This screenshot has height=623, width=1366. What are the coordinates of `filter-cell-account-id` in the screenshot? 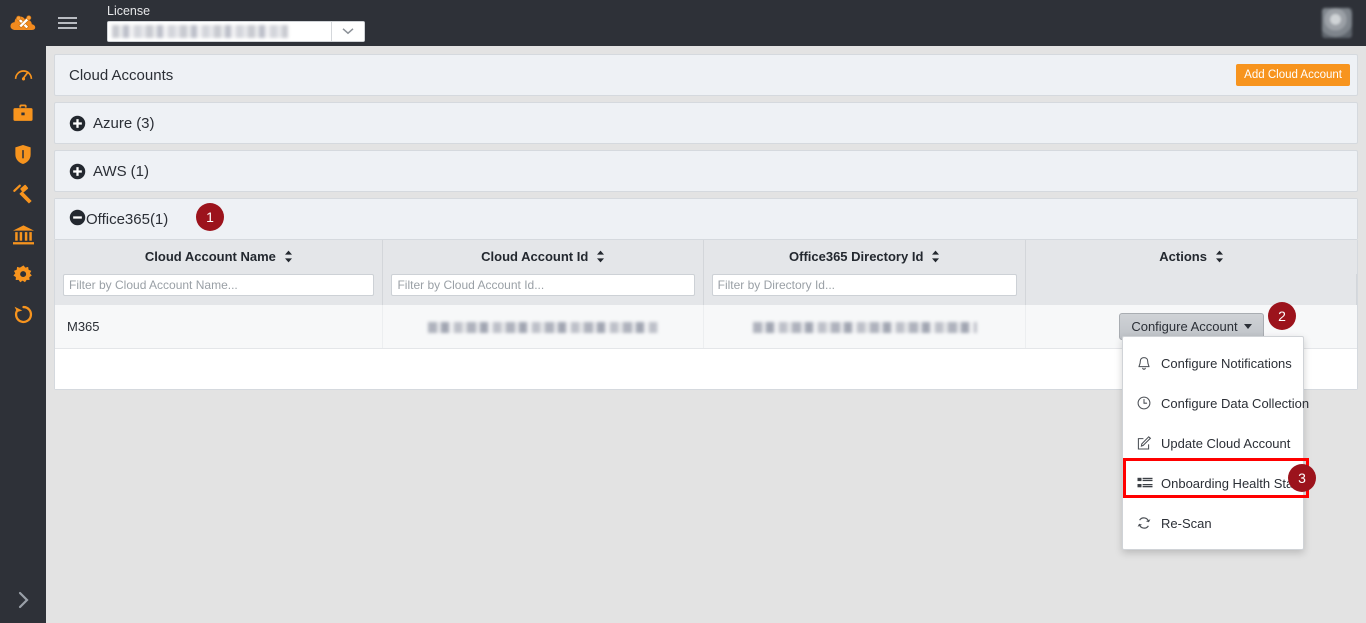 It's located at (543, 289).